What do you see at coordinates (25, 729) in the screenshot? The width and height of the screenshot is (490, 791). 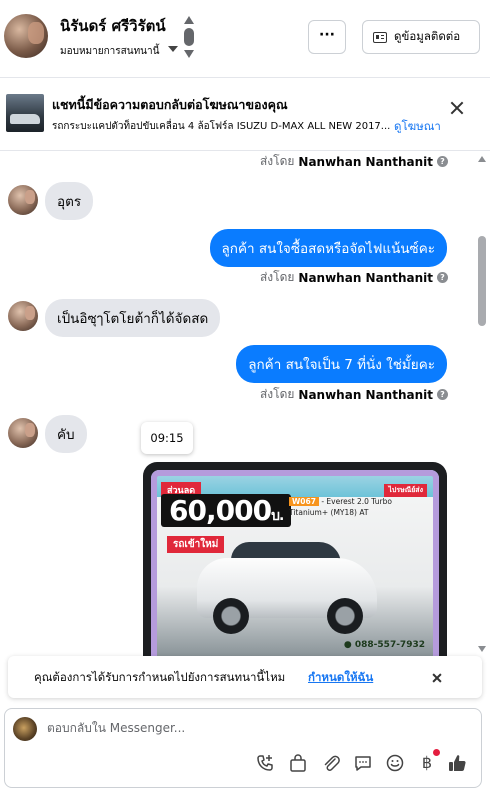 I see `page-avatar` at bounding box center [25, 729].